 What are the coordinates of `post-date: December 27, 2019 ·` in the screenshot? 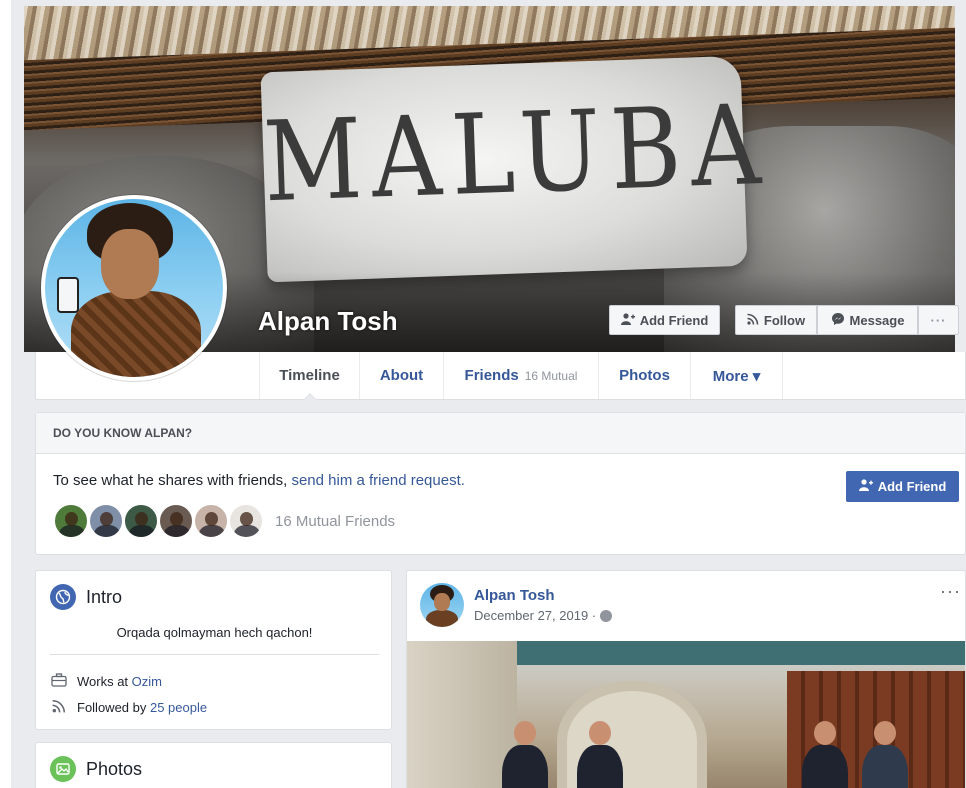 It's located at (535, 615).